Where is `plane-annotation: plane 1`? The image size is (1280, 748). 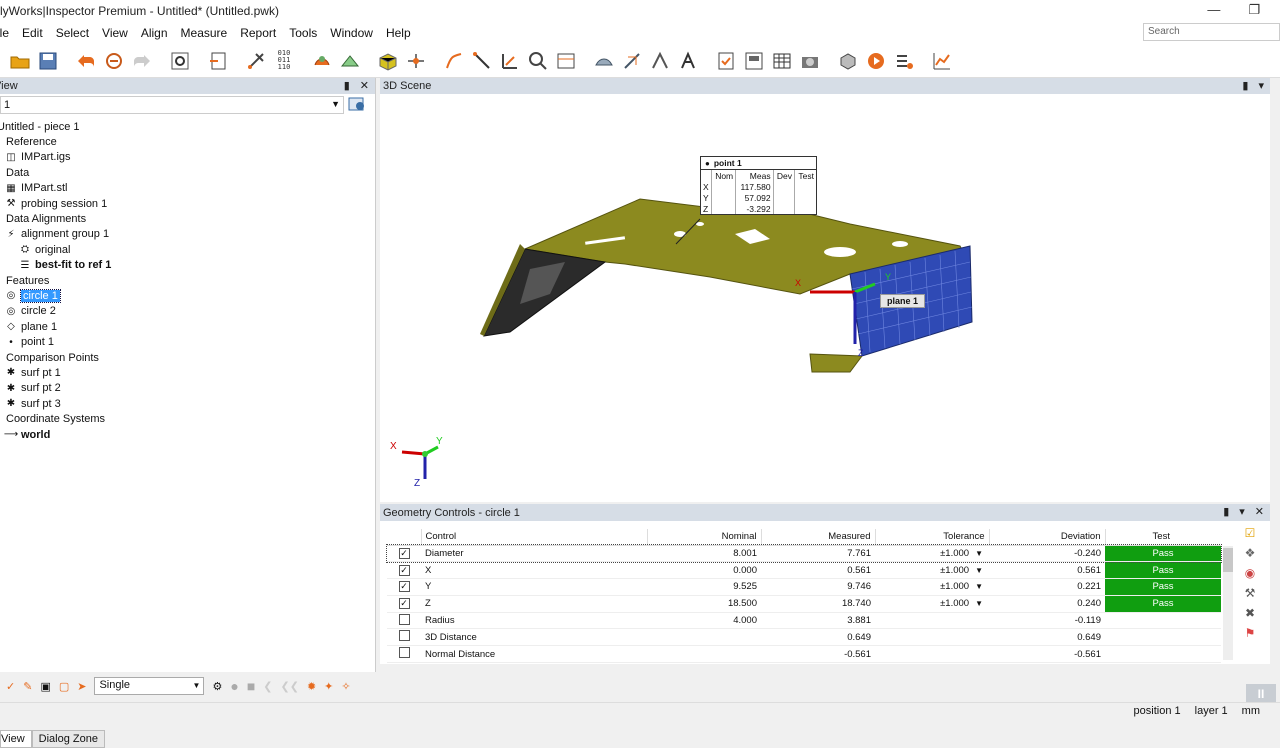
plane-annotation: plane 1 is located at coordinates (903, 301).